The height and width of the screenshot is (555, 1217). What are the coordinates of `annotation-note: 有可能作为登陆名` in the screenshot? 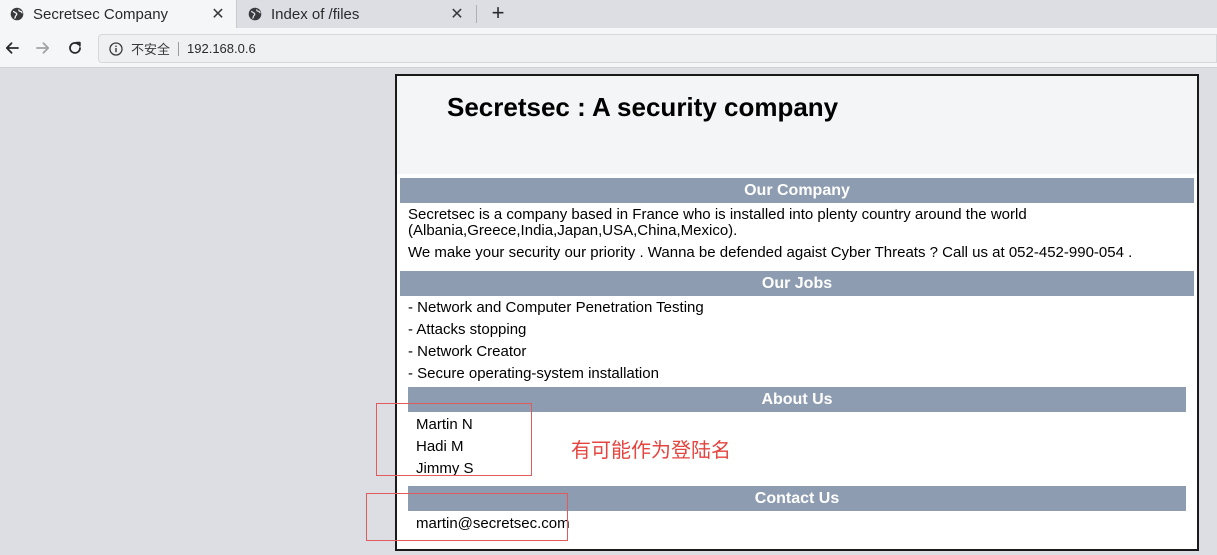 It's located at (651, 450).